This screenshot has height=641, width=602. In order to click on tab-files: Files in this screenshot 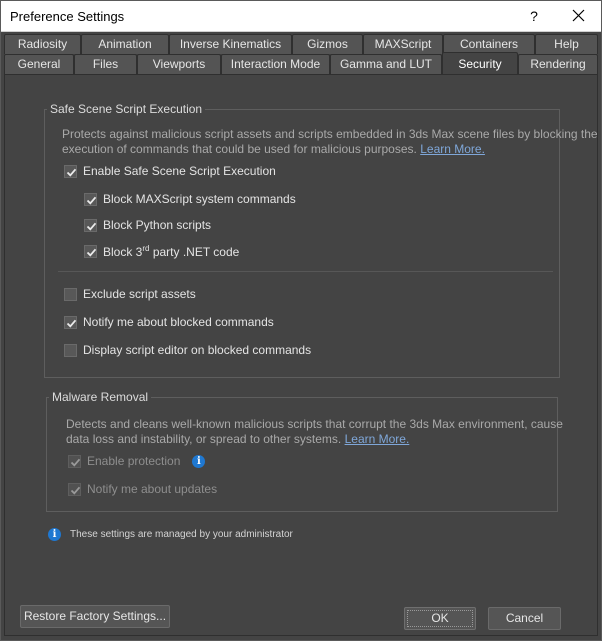, I will do `click(105, 64)`.